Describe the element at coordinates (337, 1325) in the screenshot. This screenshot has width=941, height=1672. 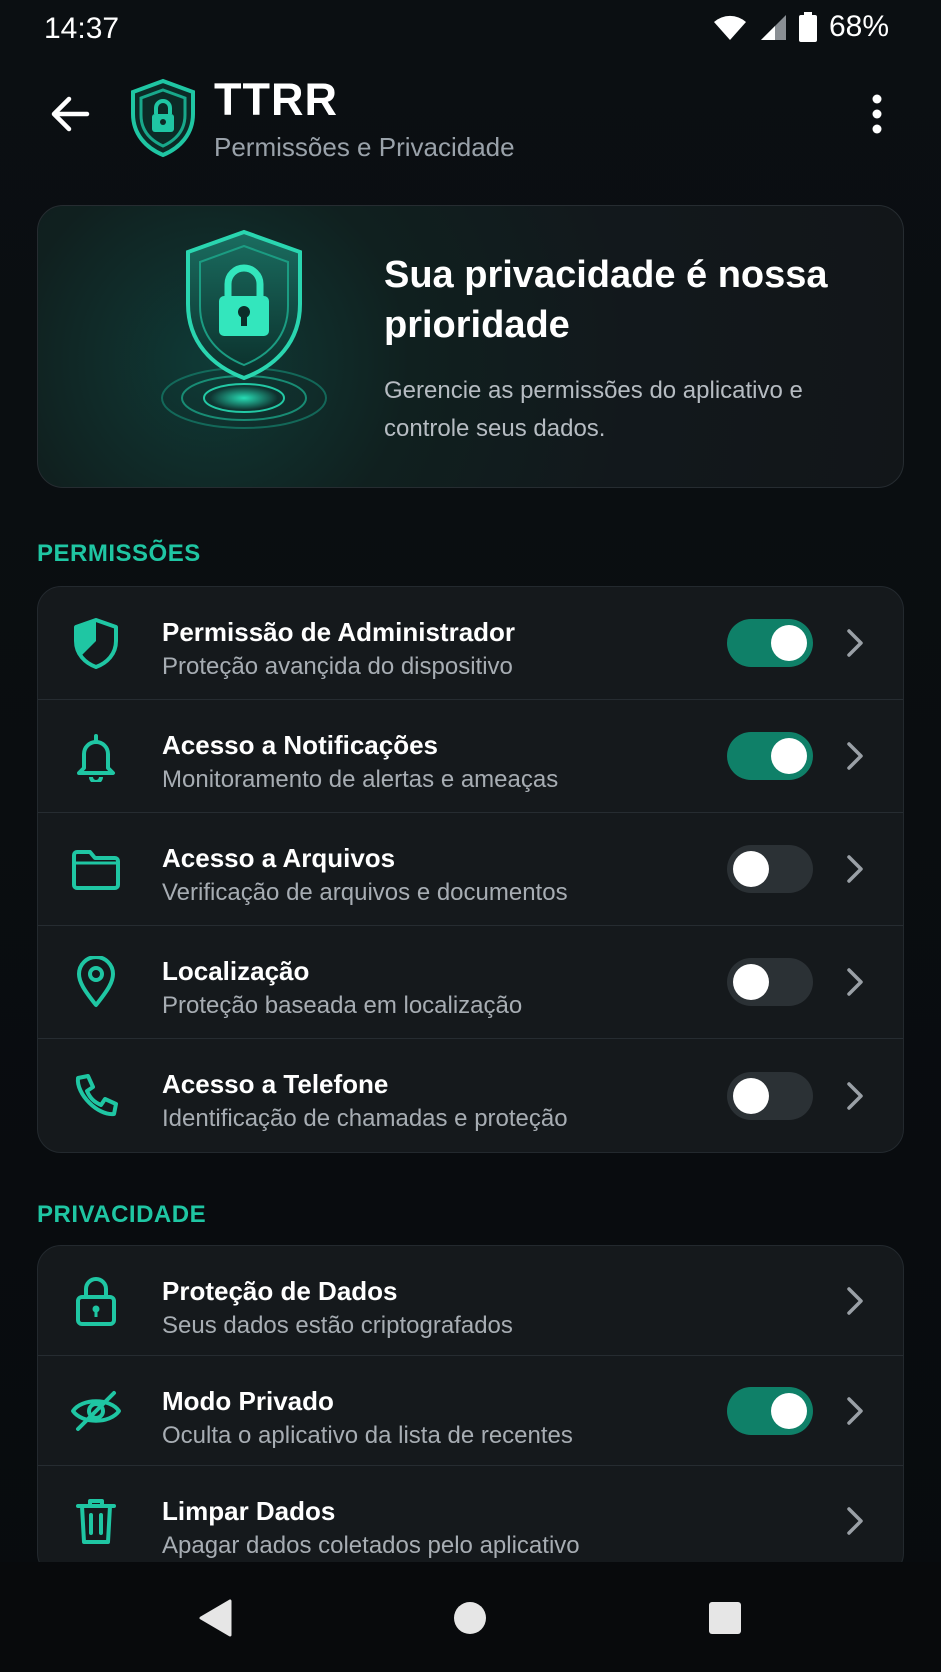
I see `item-subtitle: Seus dados estão criptografados` at that location.